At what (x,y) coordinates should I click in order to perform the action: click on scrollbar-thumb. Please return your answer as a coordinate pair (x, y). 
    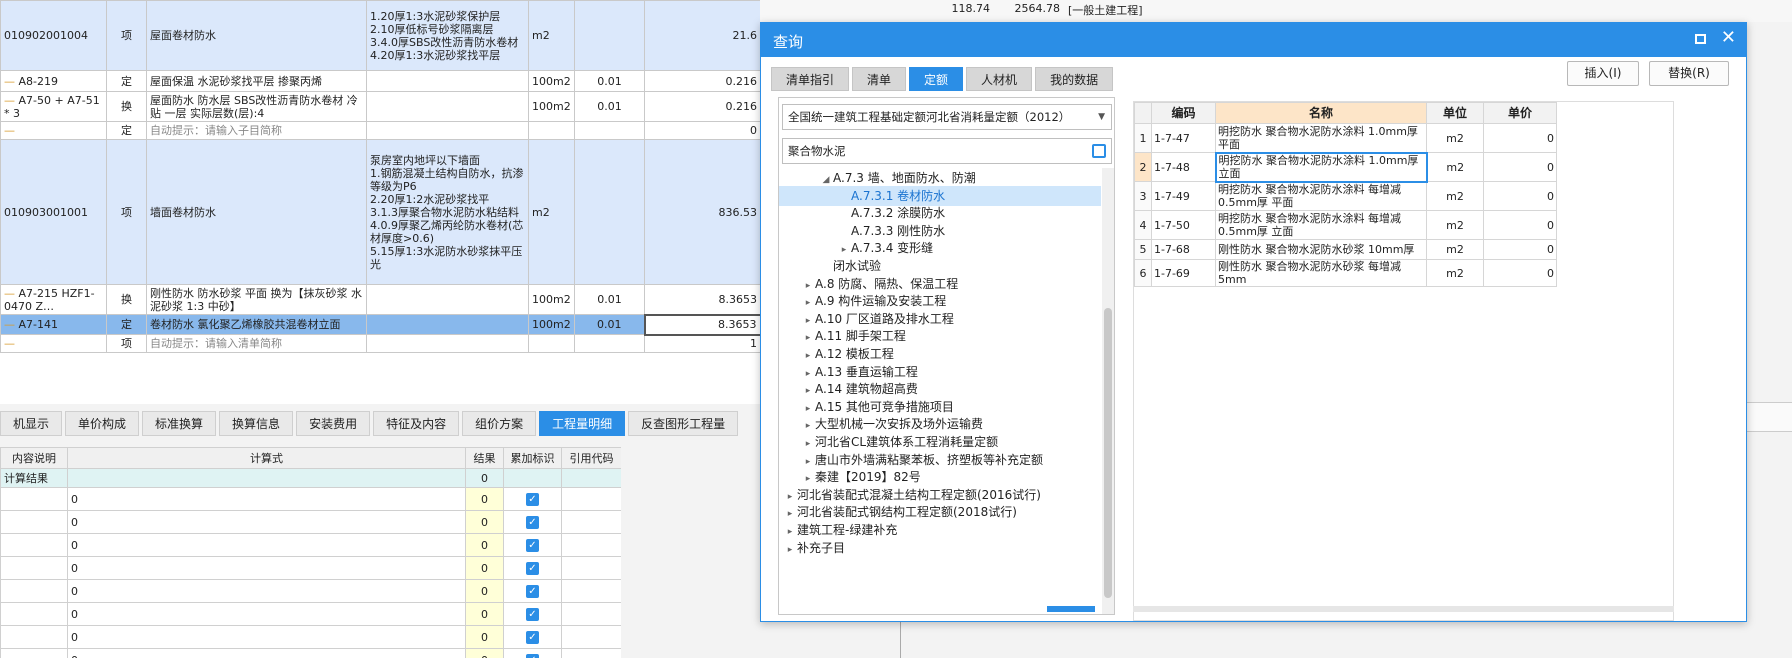
    Looking at the image, I should click on (1108, 453).